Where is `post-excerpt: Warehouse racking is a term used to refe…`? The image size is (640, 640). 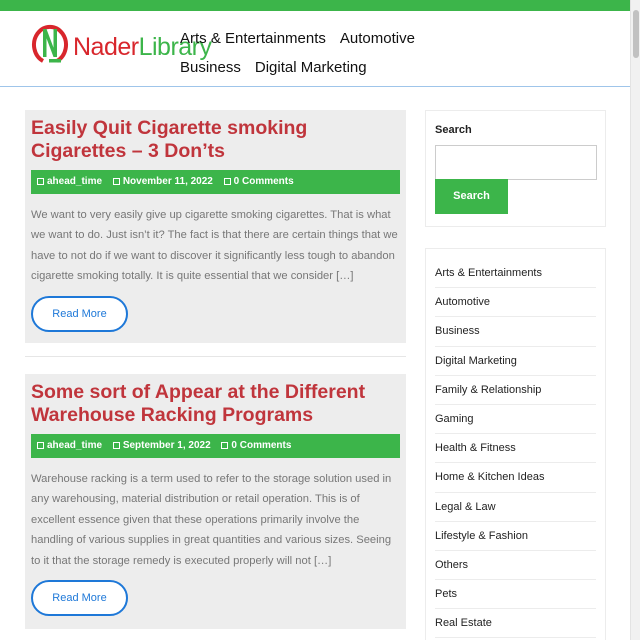
post-excerpt: Warehouse racking is a term used to refe… is located at coordinates (211, 520).